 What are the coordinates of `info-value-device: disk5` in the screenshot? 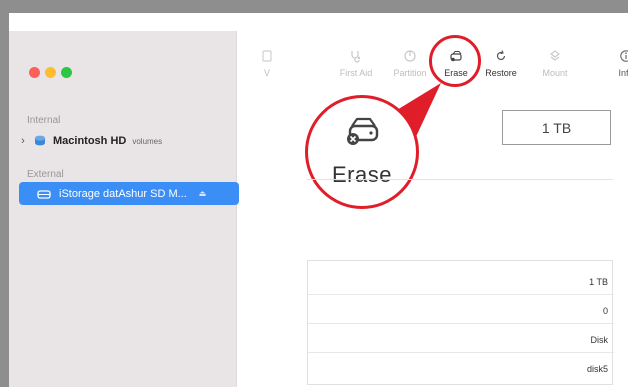 It's located at (597, 369).